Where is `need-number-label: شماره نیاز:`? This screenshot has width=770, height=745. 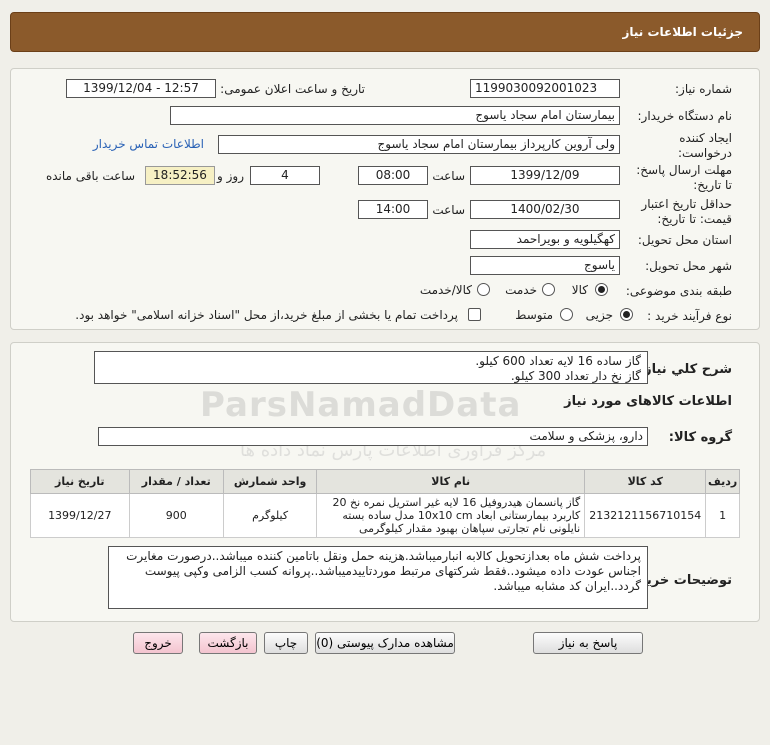 need-number-label: شماره نیاز: is located at coordinates (703, 89).